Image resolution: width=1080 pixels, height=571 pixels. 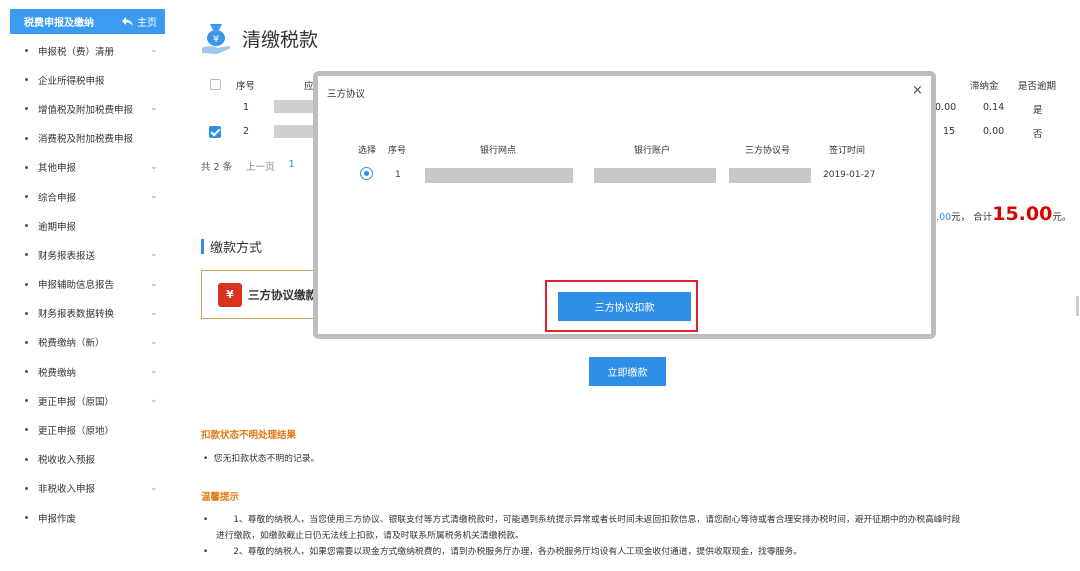 What do you see at coordinates (367, 151) in the screenshot?
I see `col-select: 选择` at bounding box center [367, 151].